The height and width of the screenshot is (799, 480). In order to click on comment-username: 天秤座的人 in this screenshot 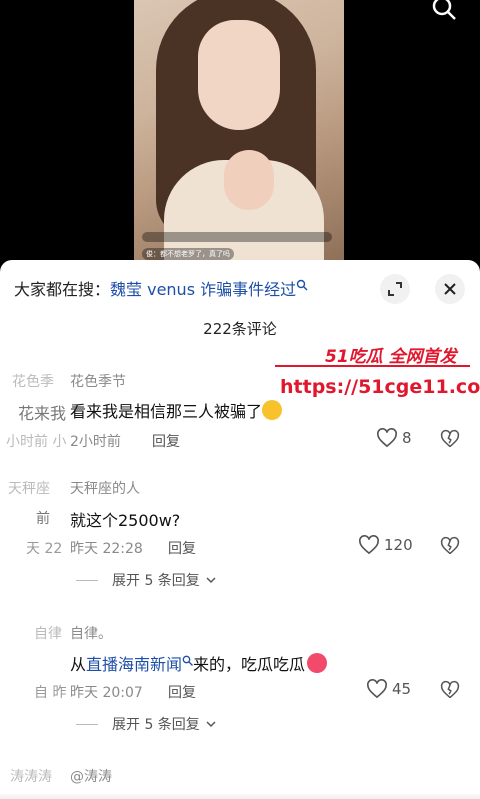, I will do `click(105, 488)`.